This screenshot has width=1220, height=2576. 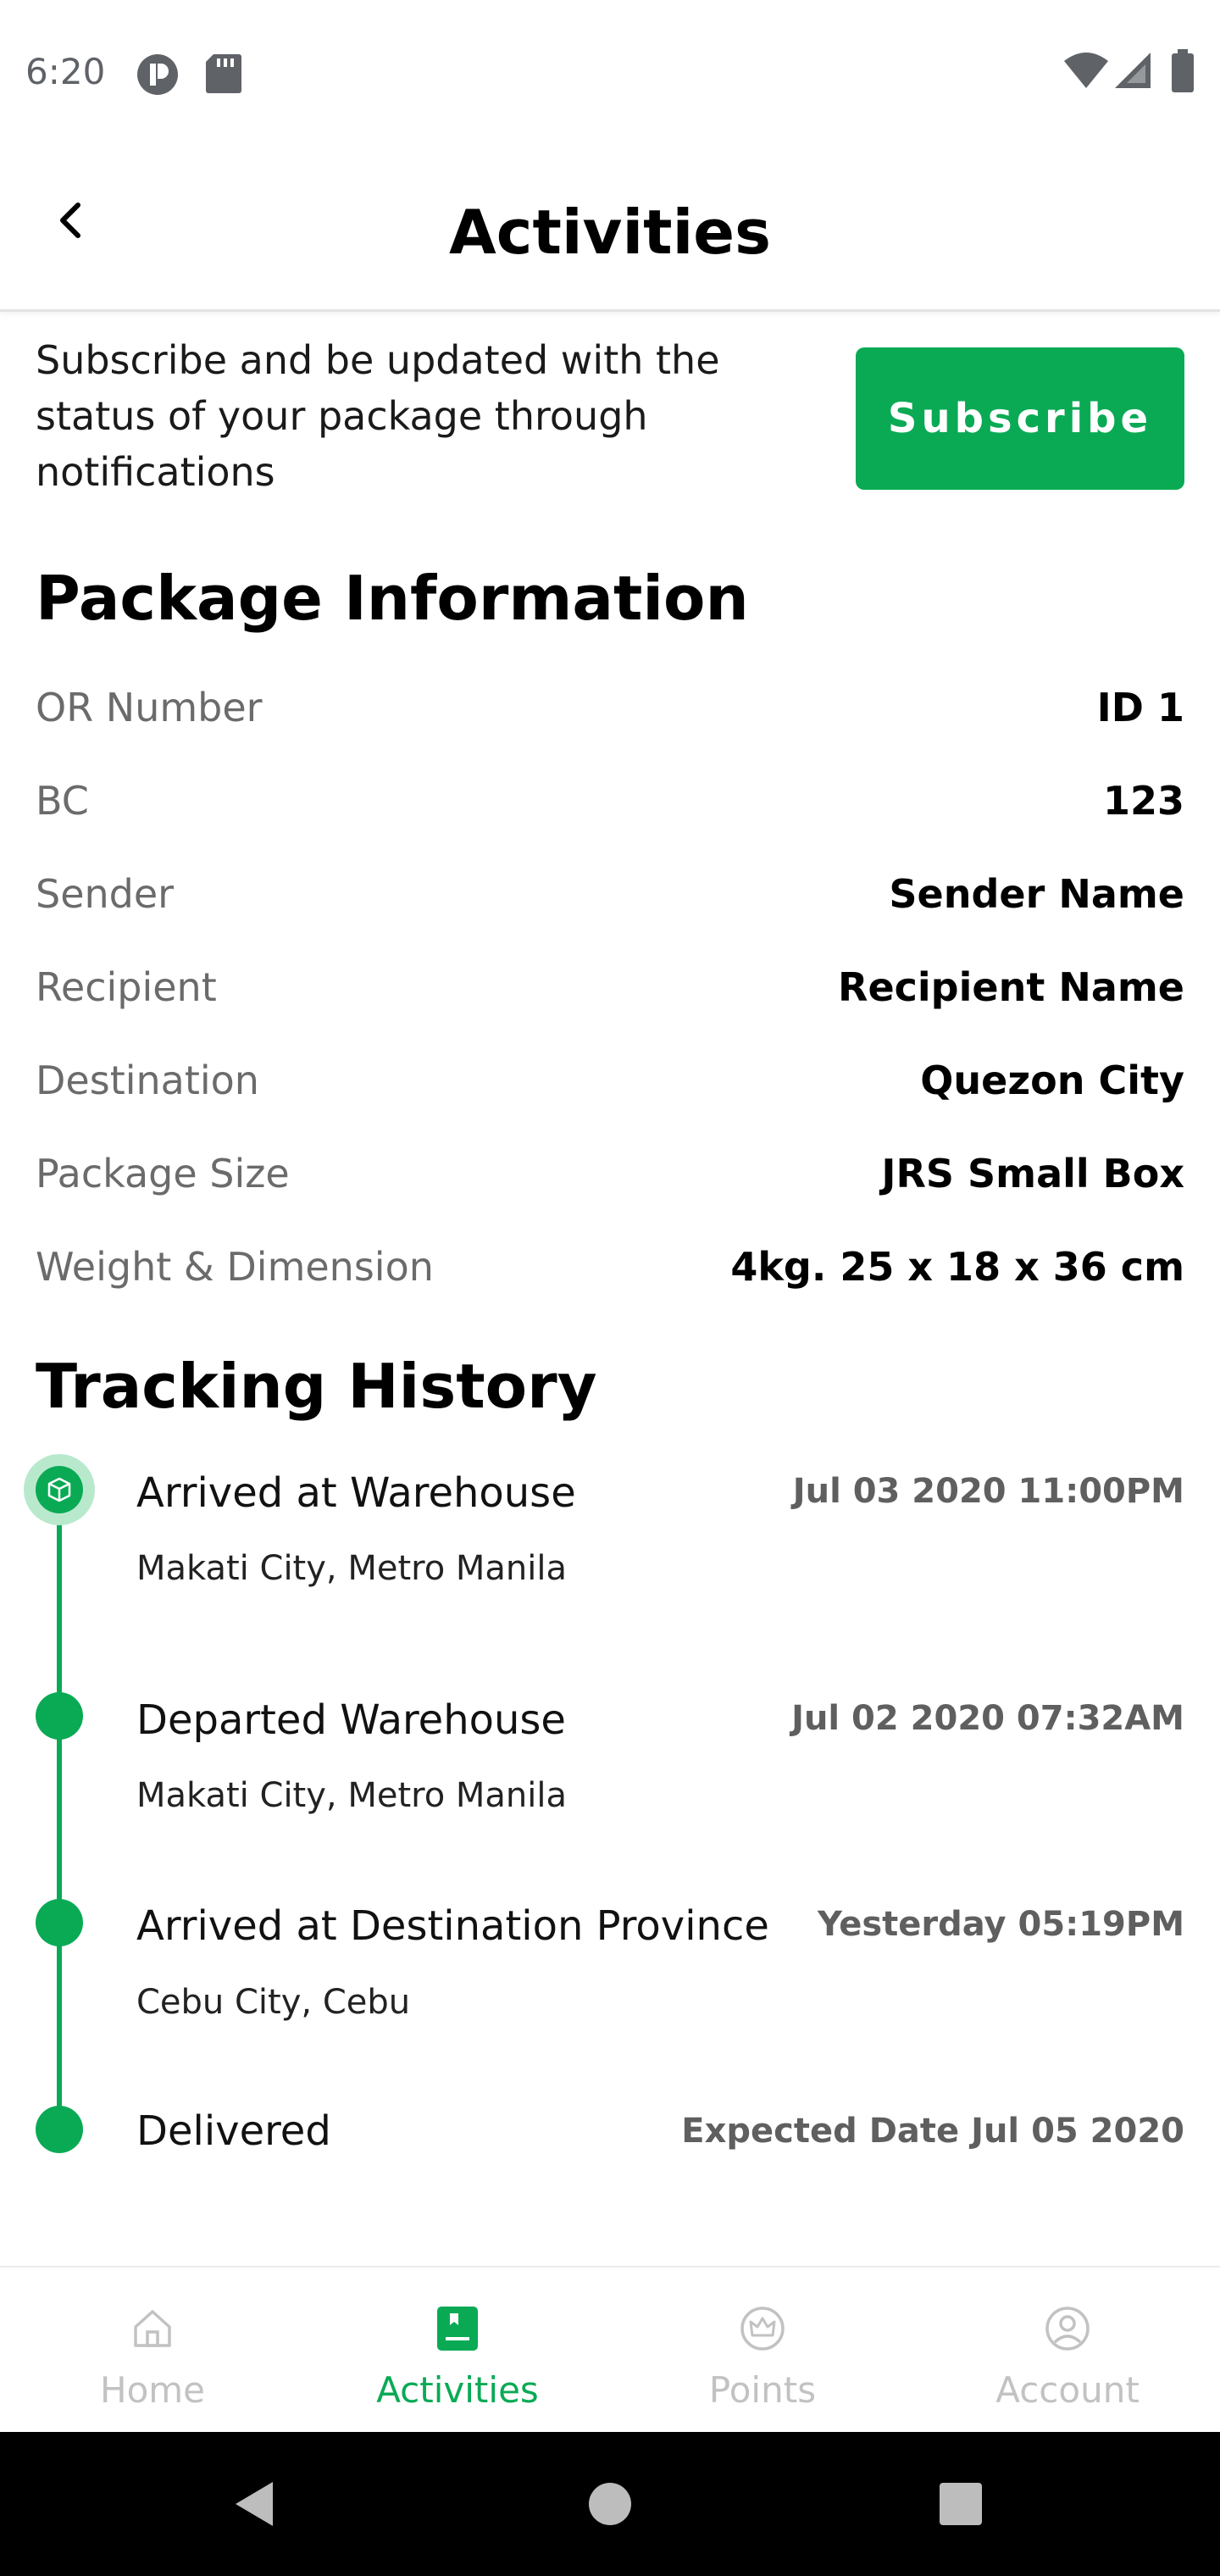 What do you see at coordinates (457, 2390) in the screenshot?
I see `nav-label: Activities` at bounding box center [457, 2390].